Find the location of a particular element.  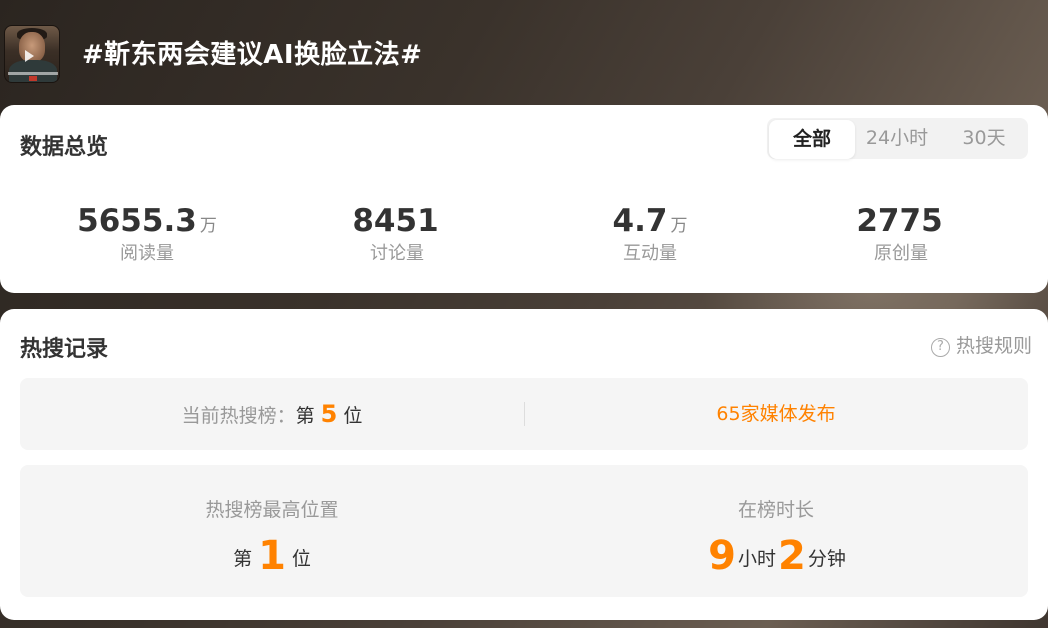

hot-search-rules-link: ? 热搜规则 is located at coordinates (981, 344).